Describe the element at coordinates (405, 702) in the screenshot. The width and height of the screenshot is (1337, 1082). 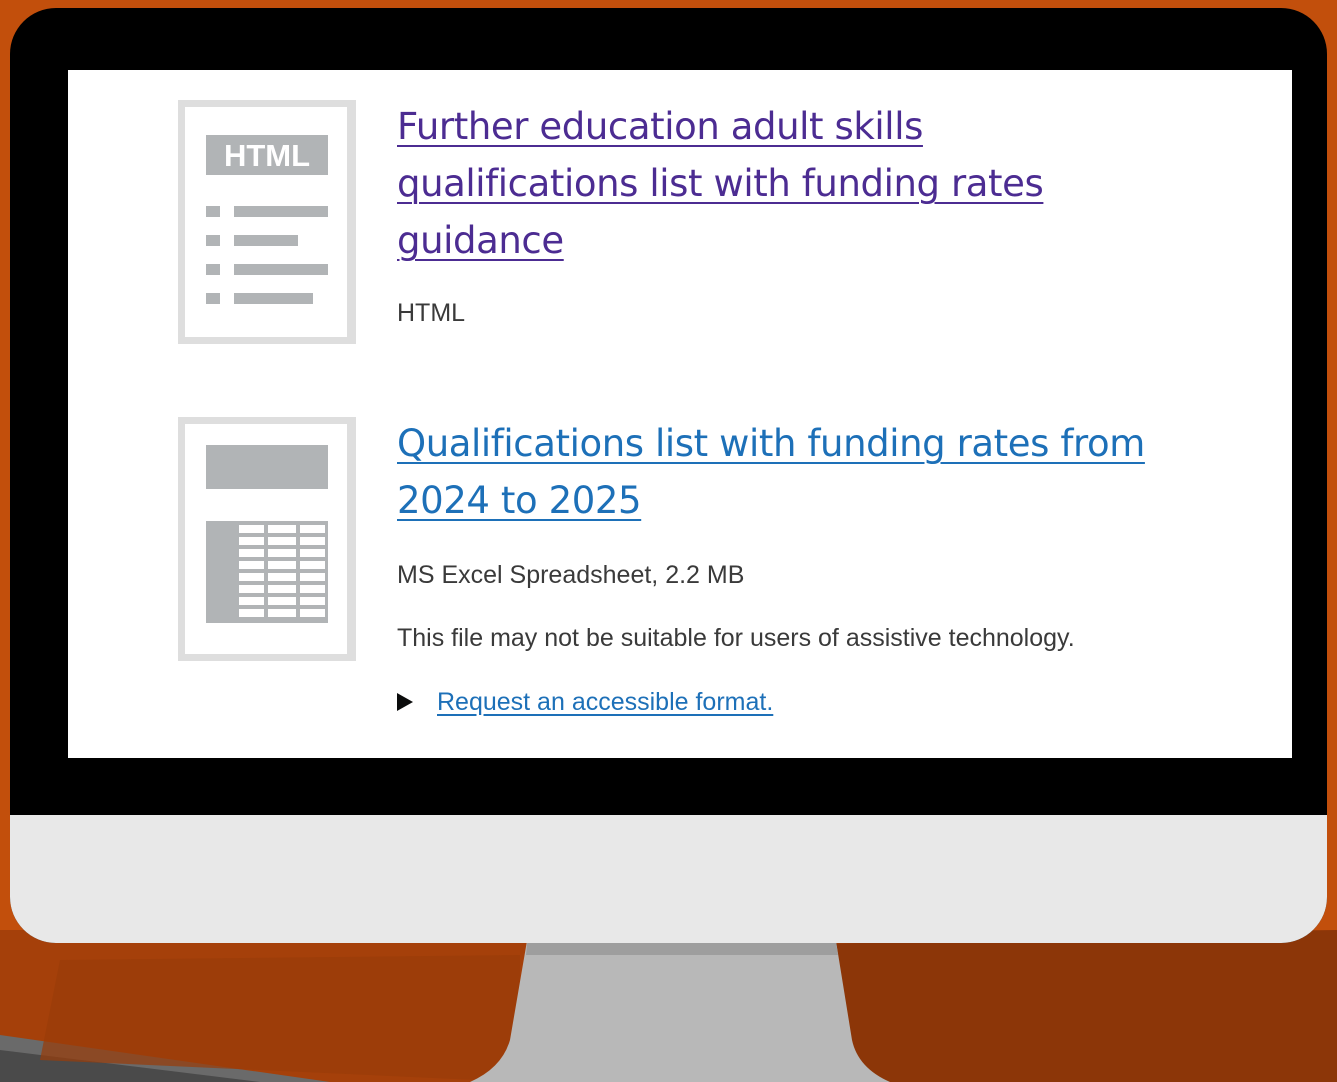
I see `caret-right-icon` at that location.